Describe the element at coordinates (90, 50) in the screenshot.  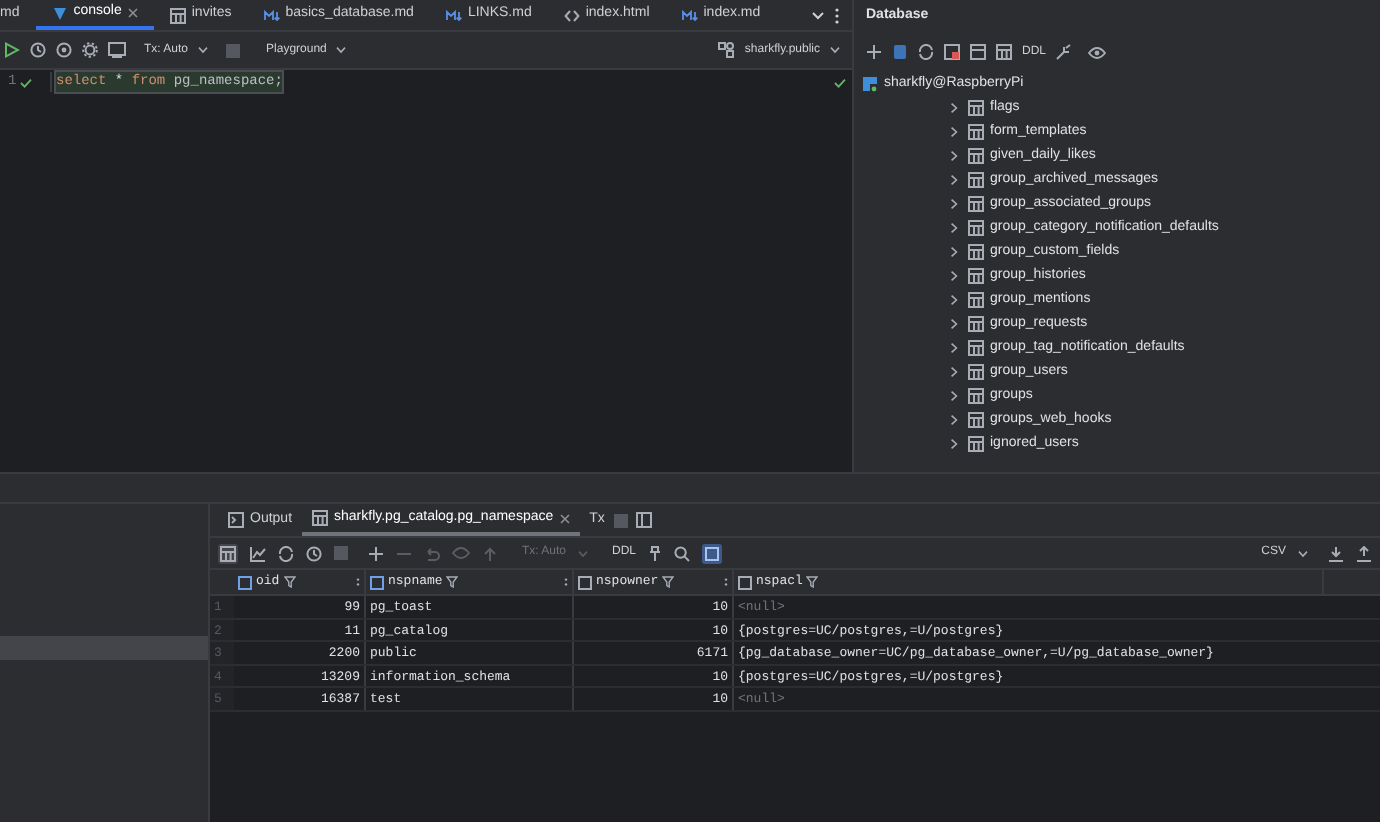
I see `settings-icon` at that location.